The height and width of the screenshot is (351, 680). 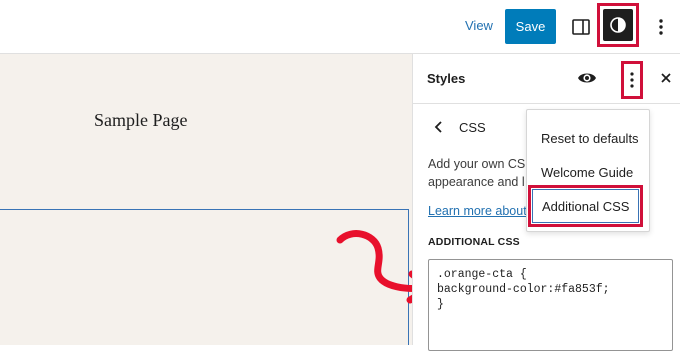 I want to click on menu-item-reset-defaults: Reset to defaults, so click(x=588, y=138).